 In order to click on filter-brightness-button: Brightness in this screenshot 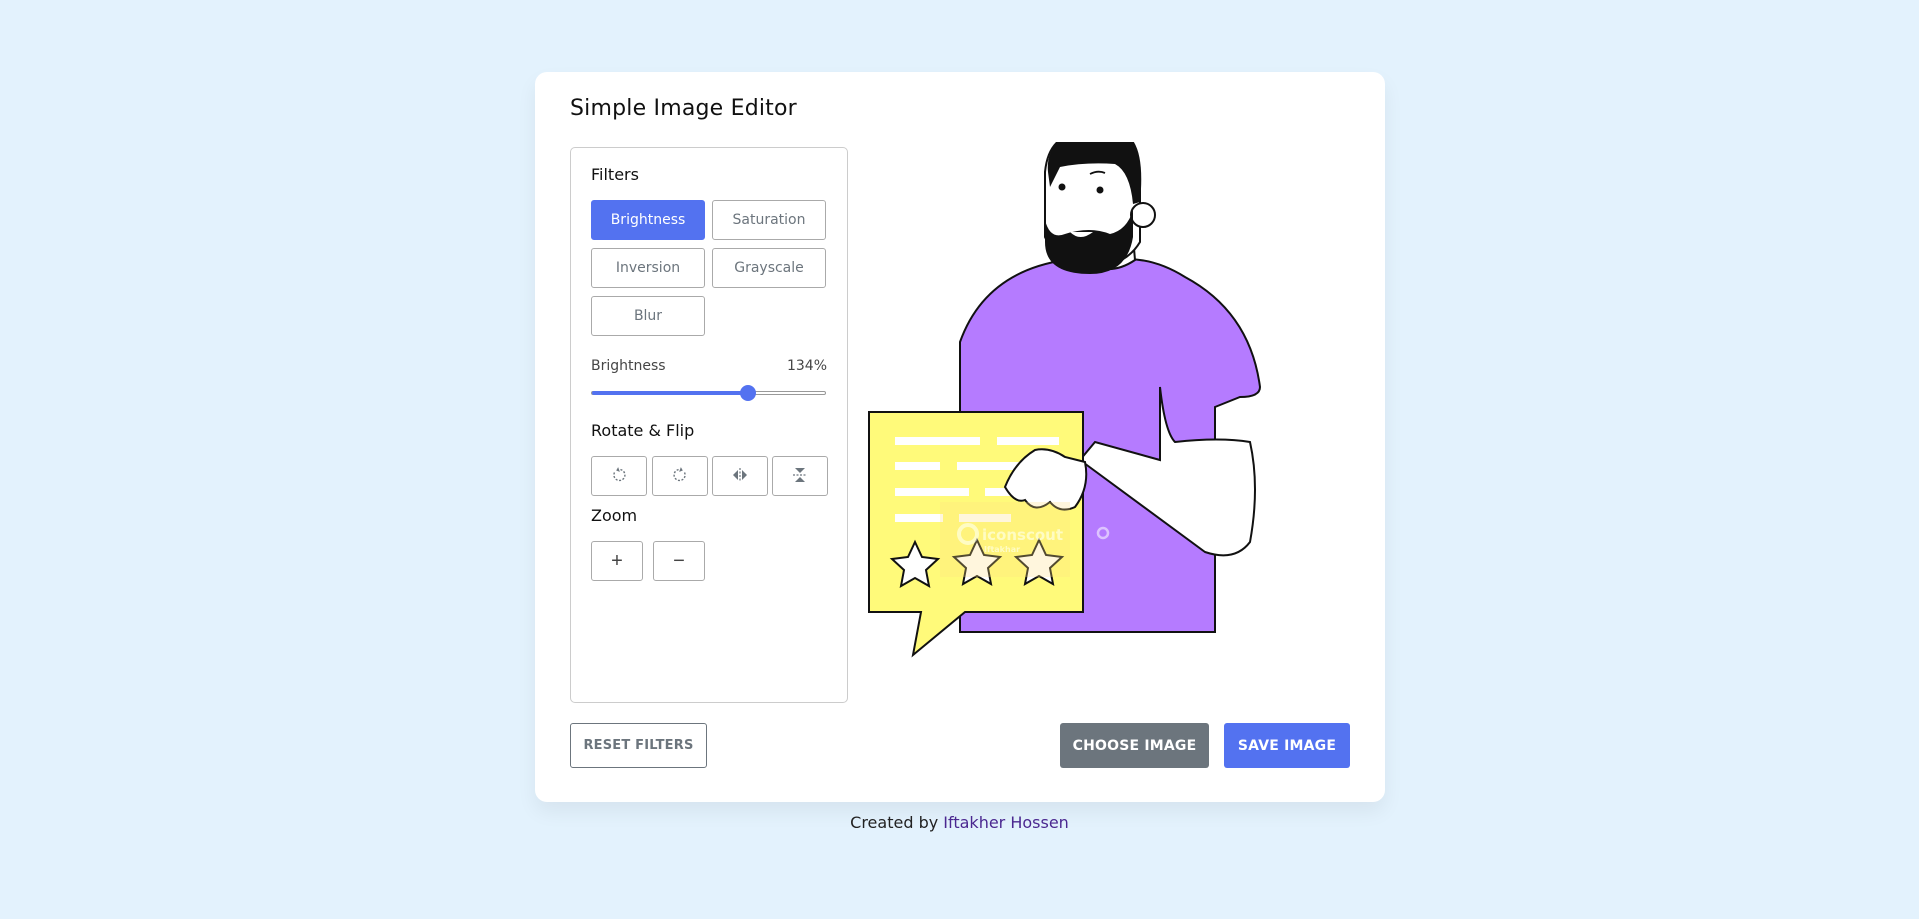, I will do `click(648, 220)`.